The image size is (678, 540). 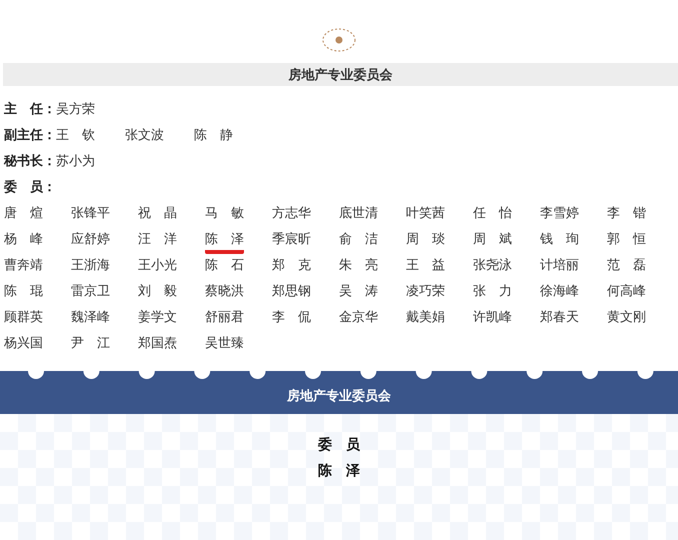 I want to click on member-name: 杨兴国, so click(x=23, y=344).